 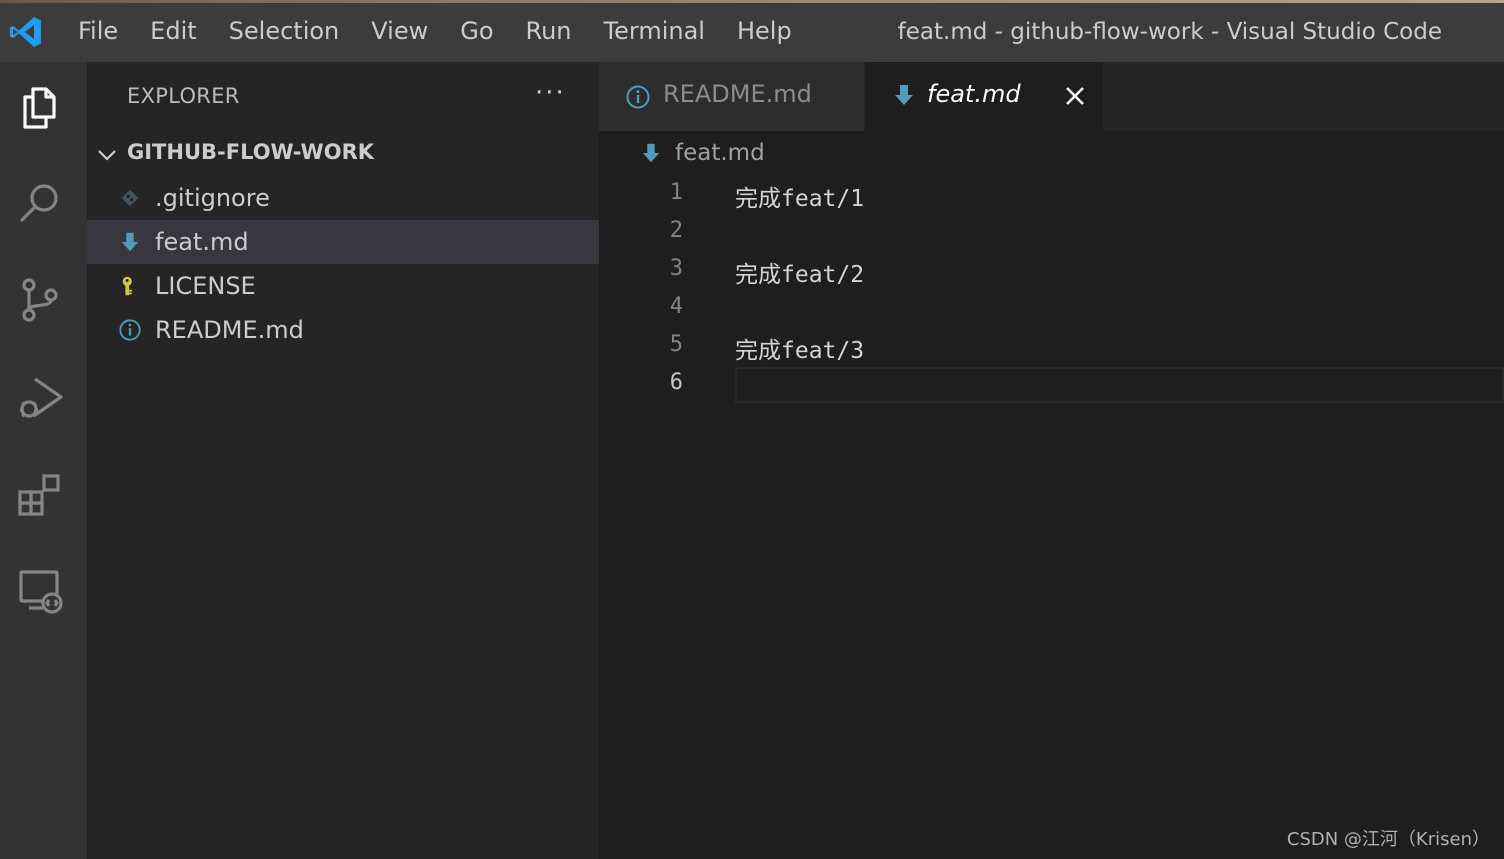 I want to click on code-line: 4, so click(x=1051, y=309).